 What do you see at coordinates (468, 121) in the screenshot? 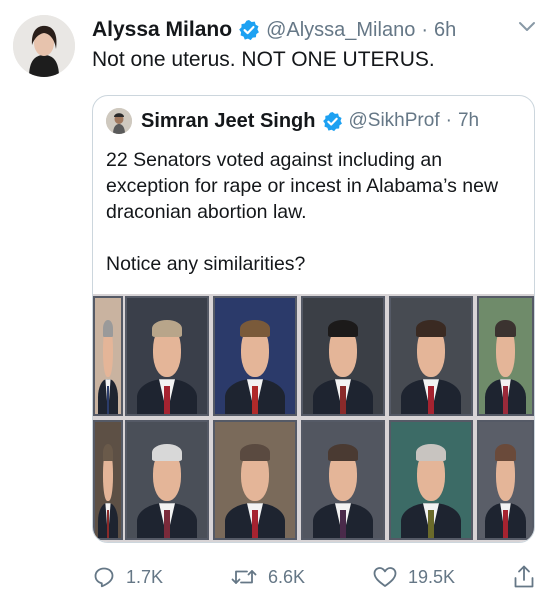
I see `quoted-tweet-time: 7h` at bounding box center [468, 121].